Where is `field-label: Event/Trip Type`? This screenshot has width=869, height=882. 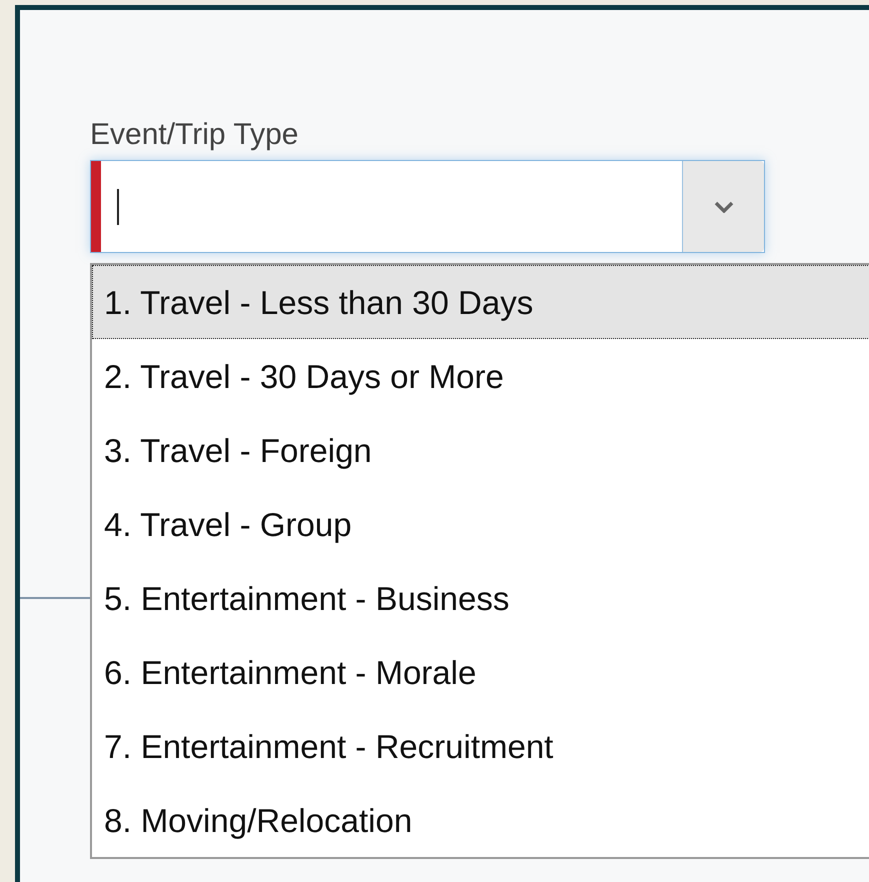
field-label: Event/Trip Type is located at coordinates (195, 135).